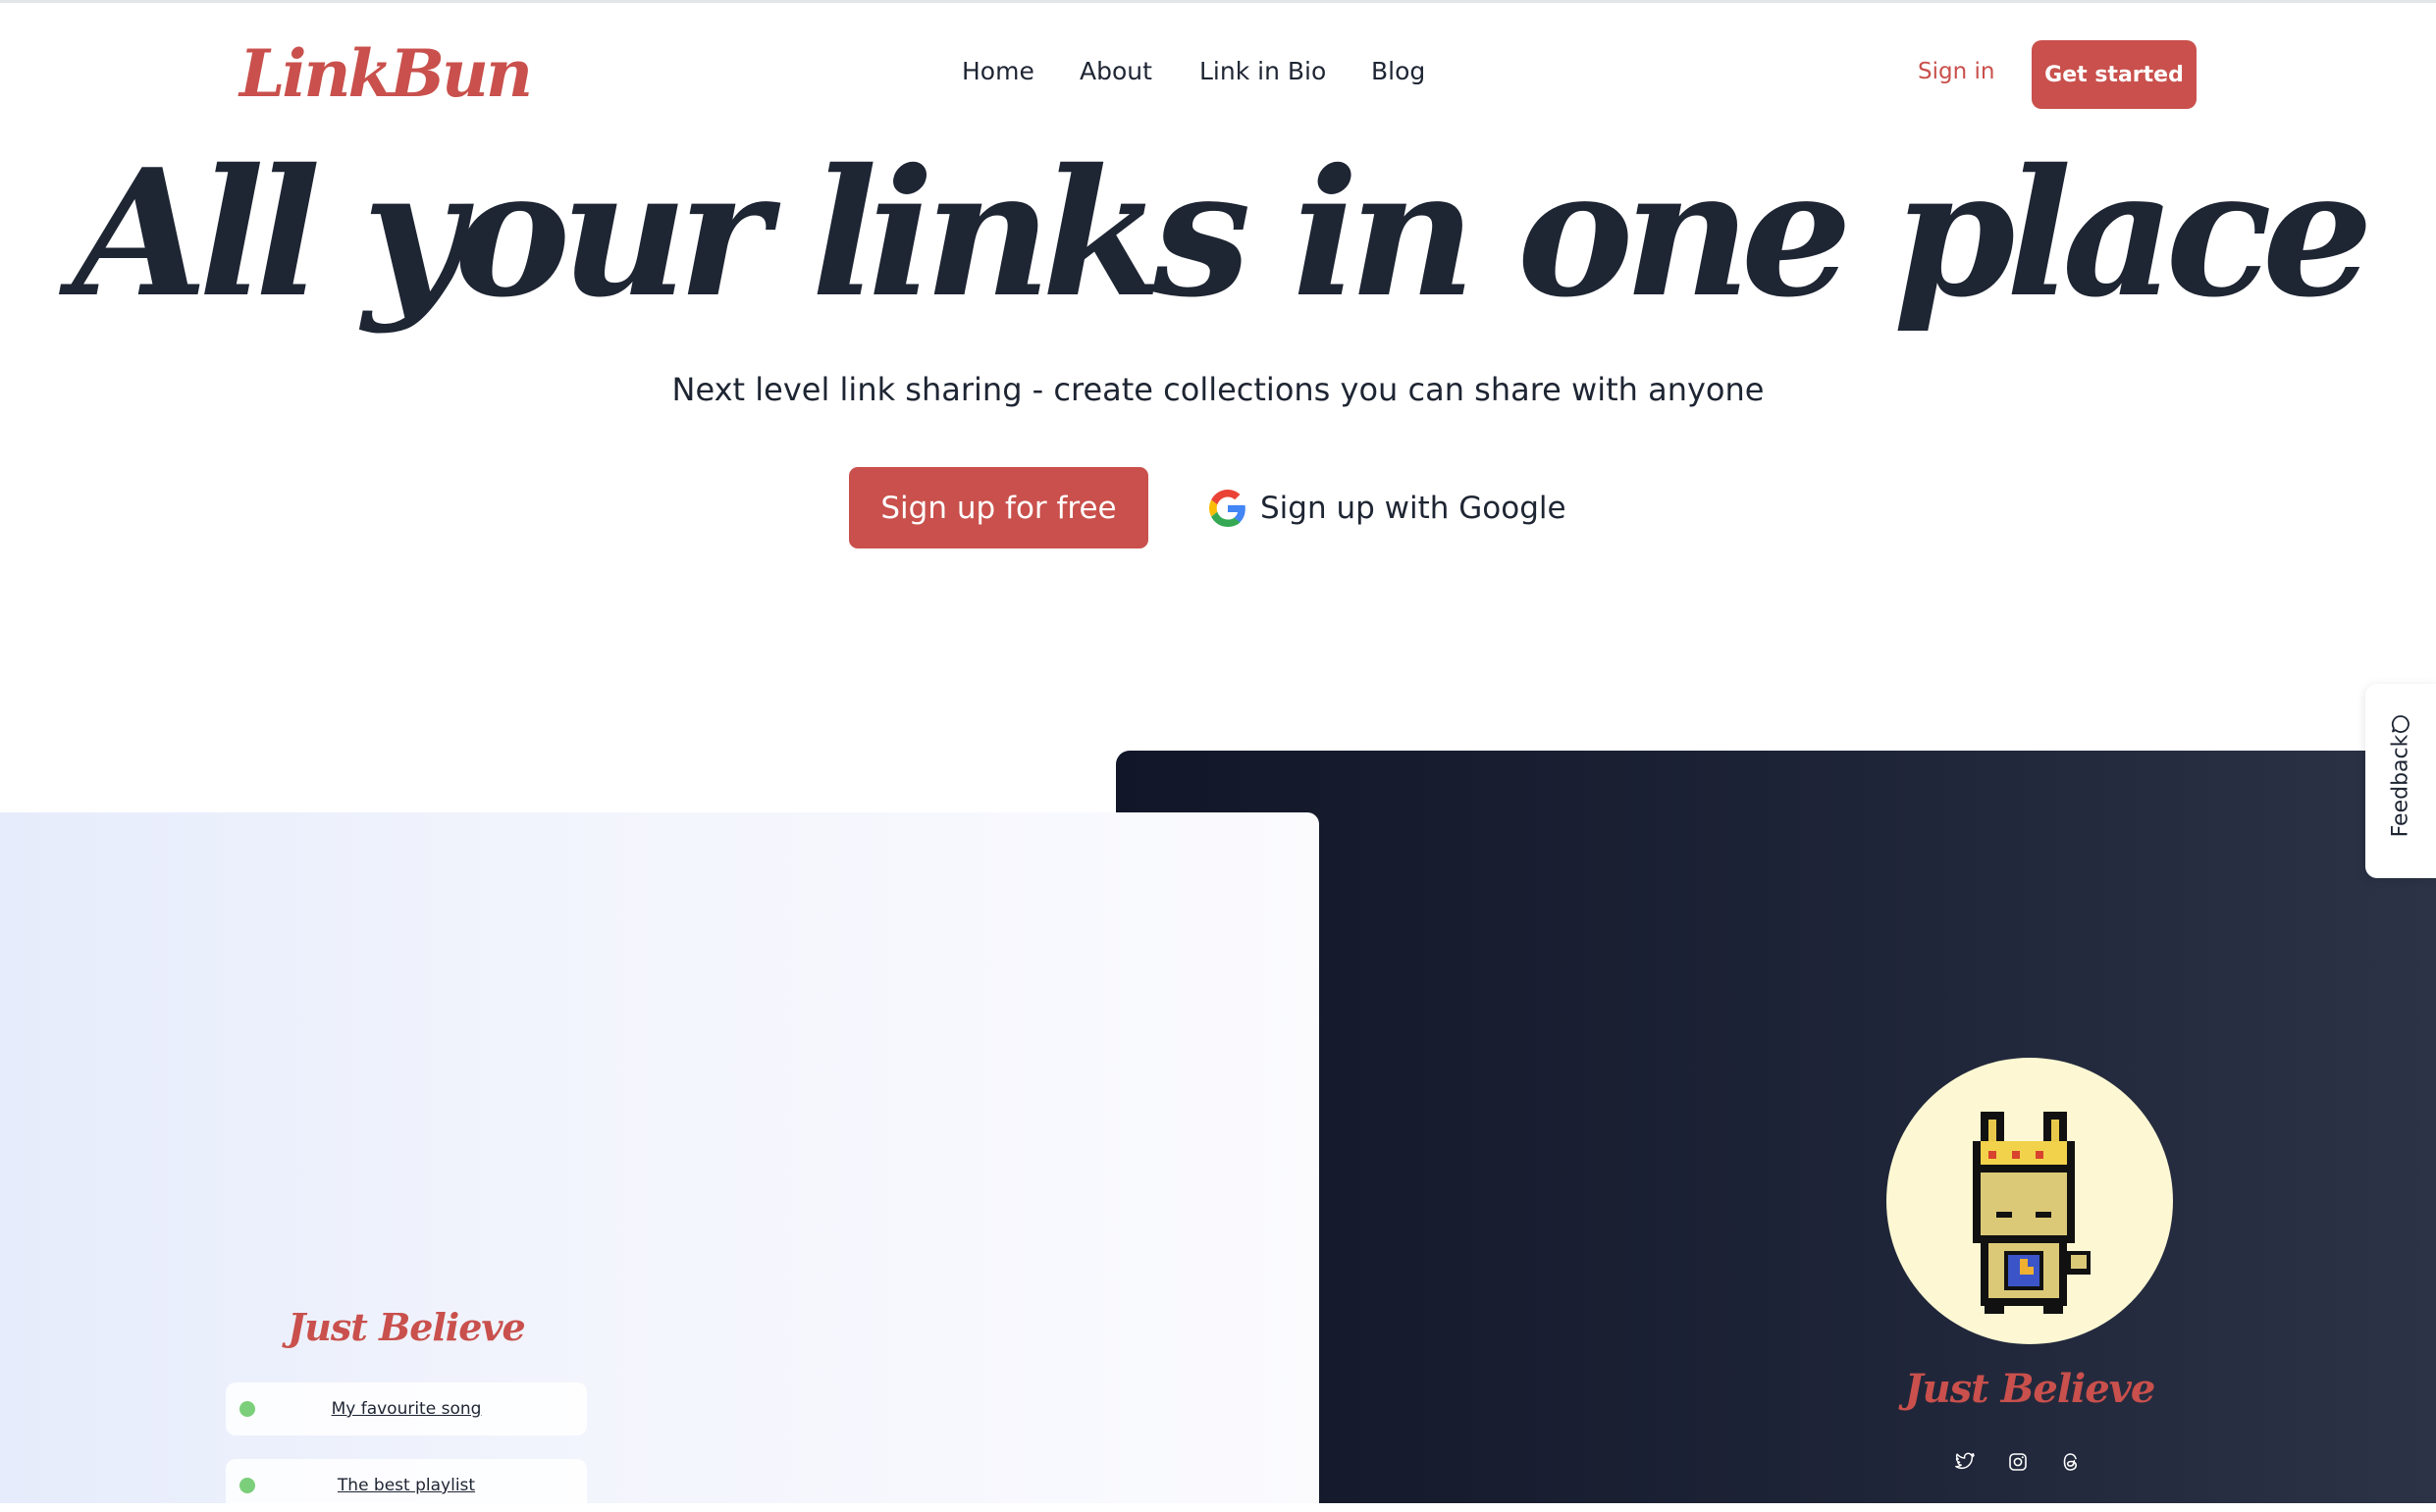 The height and width of the screenshot is (1512, 2436). I want to click on sign-up-google-button: Sign up with Google, so click(1387, 508).